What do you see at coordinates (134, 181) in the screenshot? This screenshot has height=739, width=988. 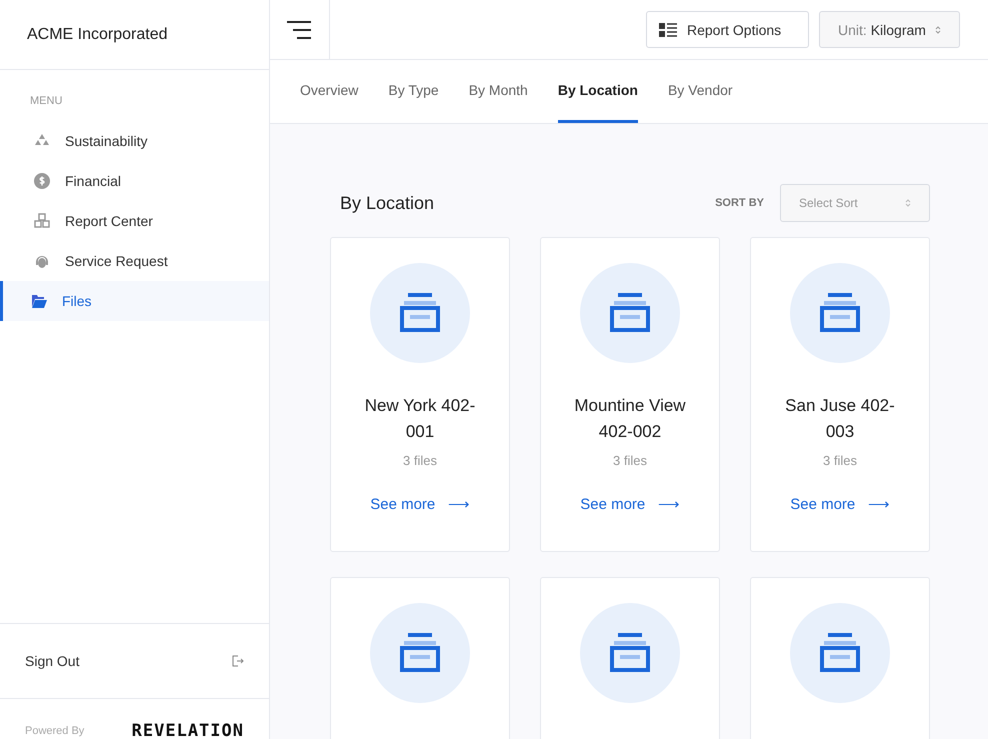 I see `sidebar-item: Financial` at bounding box center [134, 181].